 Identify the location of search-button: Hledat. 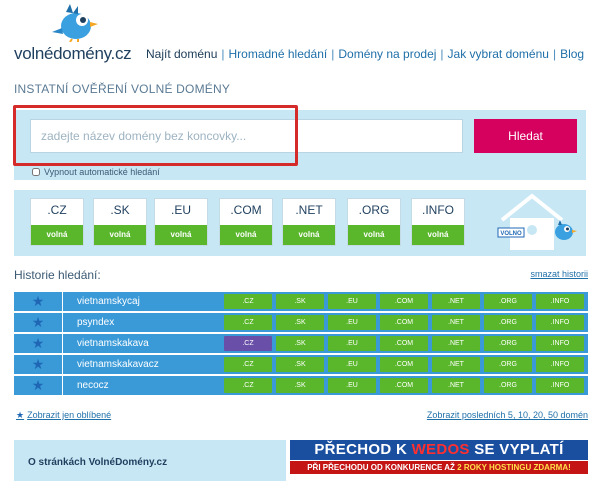
(525, 136).